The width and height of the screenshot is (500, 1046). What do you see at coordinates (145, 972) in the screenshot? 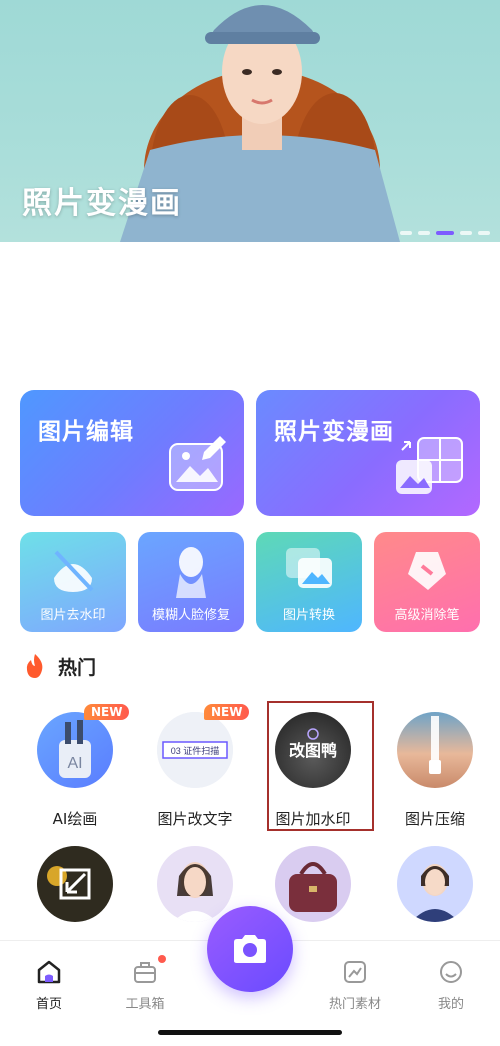
I see `toolbox-icon` at bounding box center [145, 972].